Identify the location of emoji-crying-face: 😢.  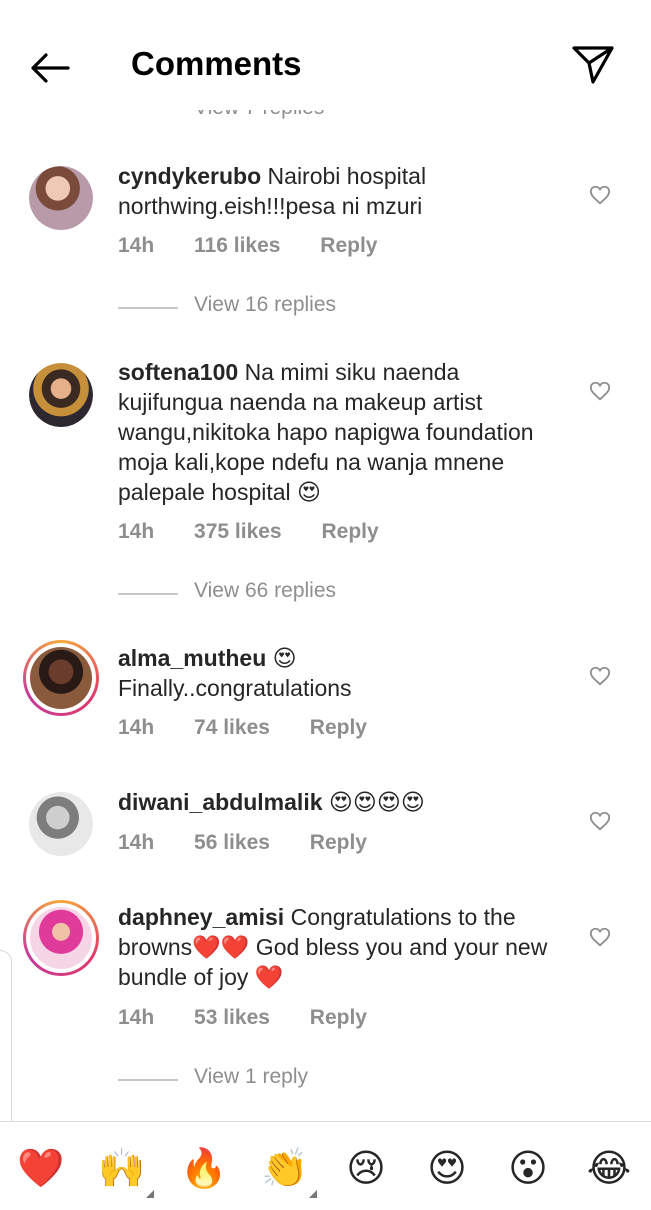
(366, 1169).